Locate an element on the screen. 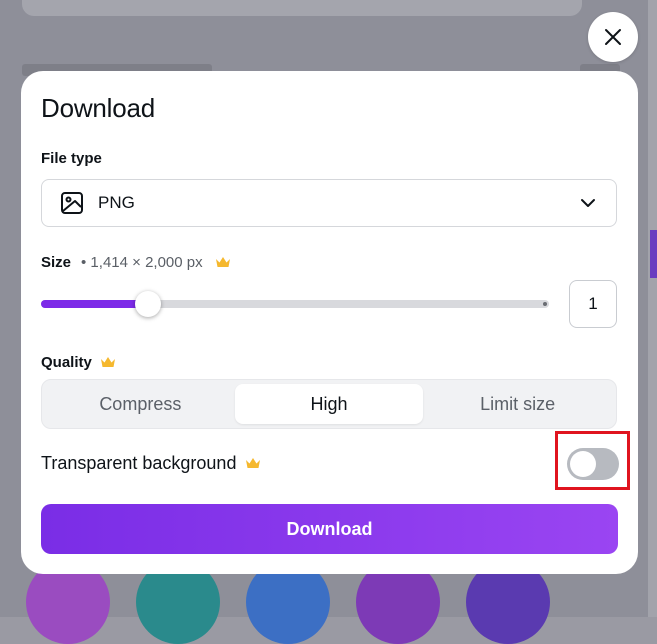 This screenshot has height=644, width=657. quality-option-limit-size: Limit size is located at coordinates (517, 404).